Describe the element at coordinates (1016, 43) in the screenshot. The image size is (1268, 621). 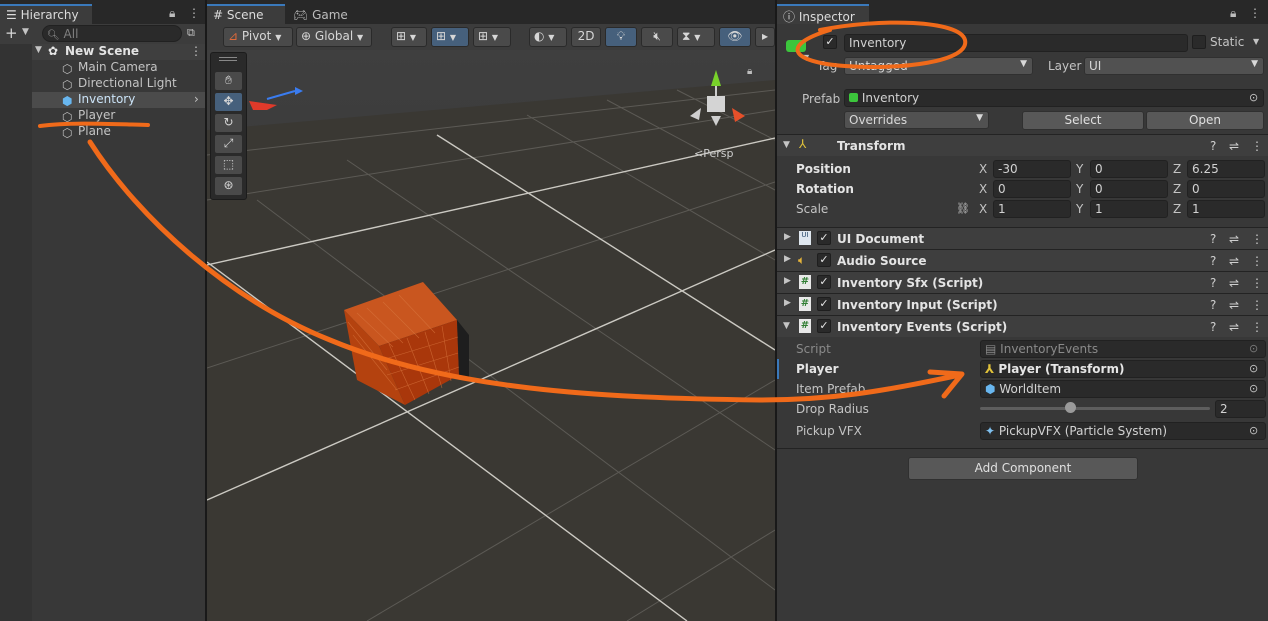
I see `object-name-field: Inventory` at that location.